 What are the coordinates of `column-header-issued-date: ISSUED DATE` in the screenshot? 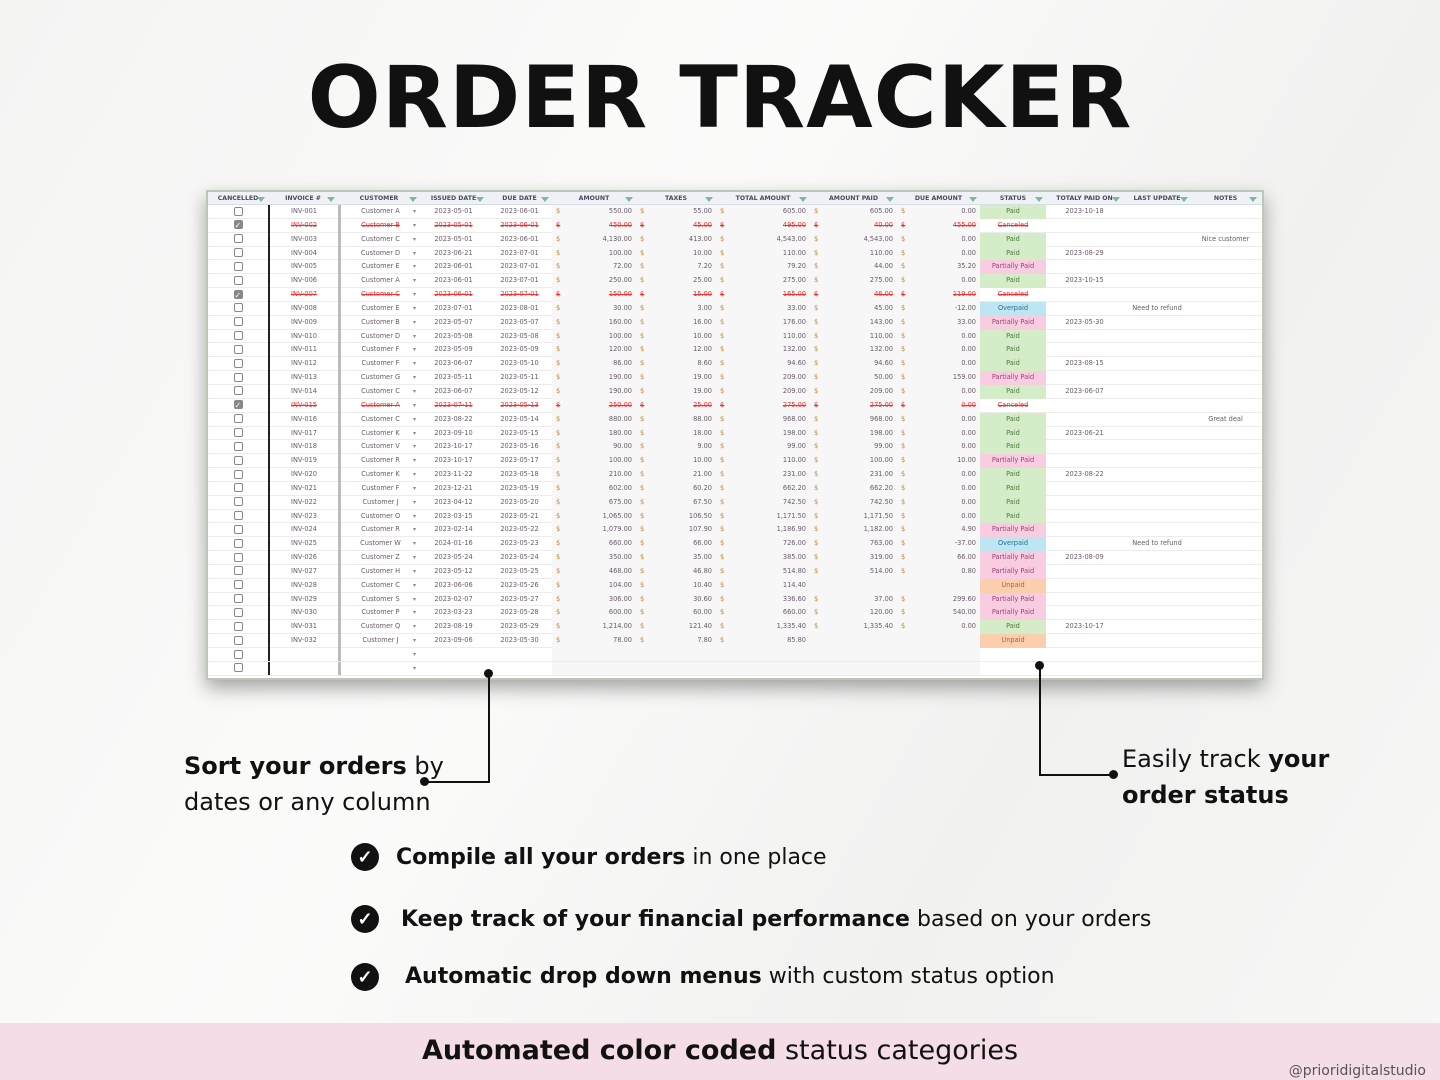 It's located at (453, 198).